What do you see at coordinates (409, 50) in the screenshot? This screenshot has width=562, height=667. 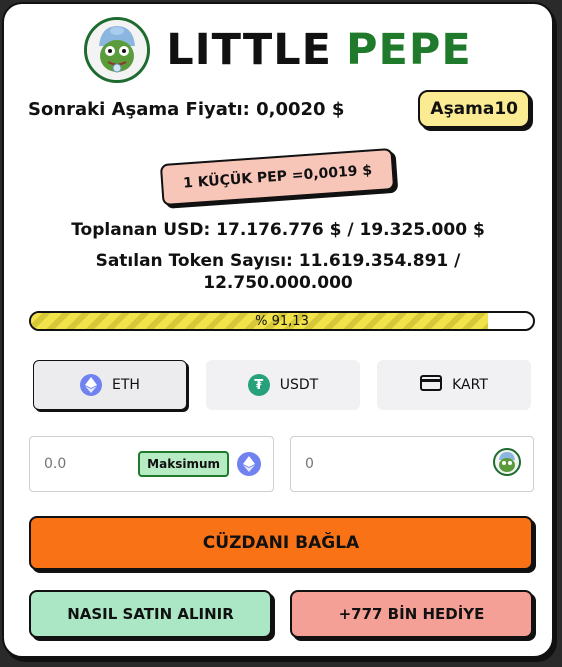 I see `title-accent: PEPE` at bounding box center [409, 50].